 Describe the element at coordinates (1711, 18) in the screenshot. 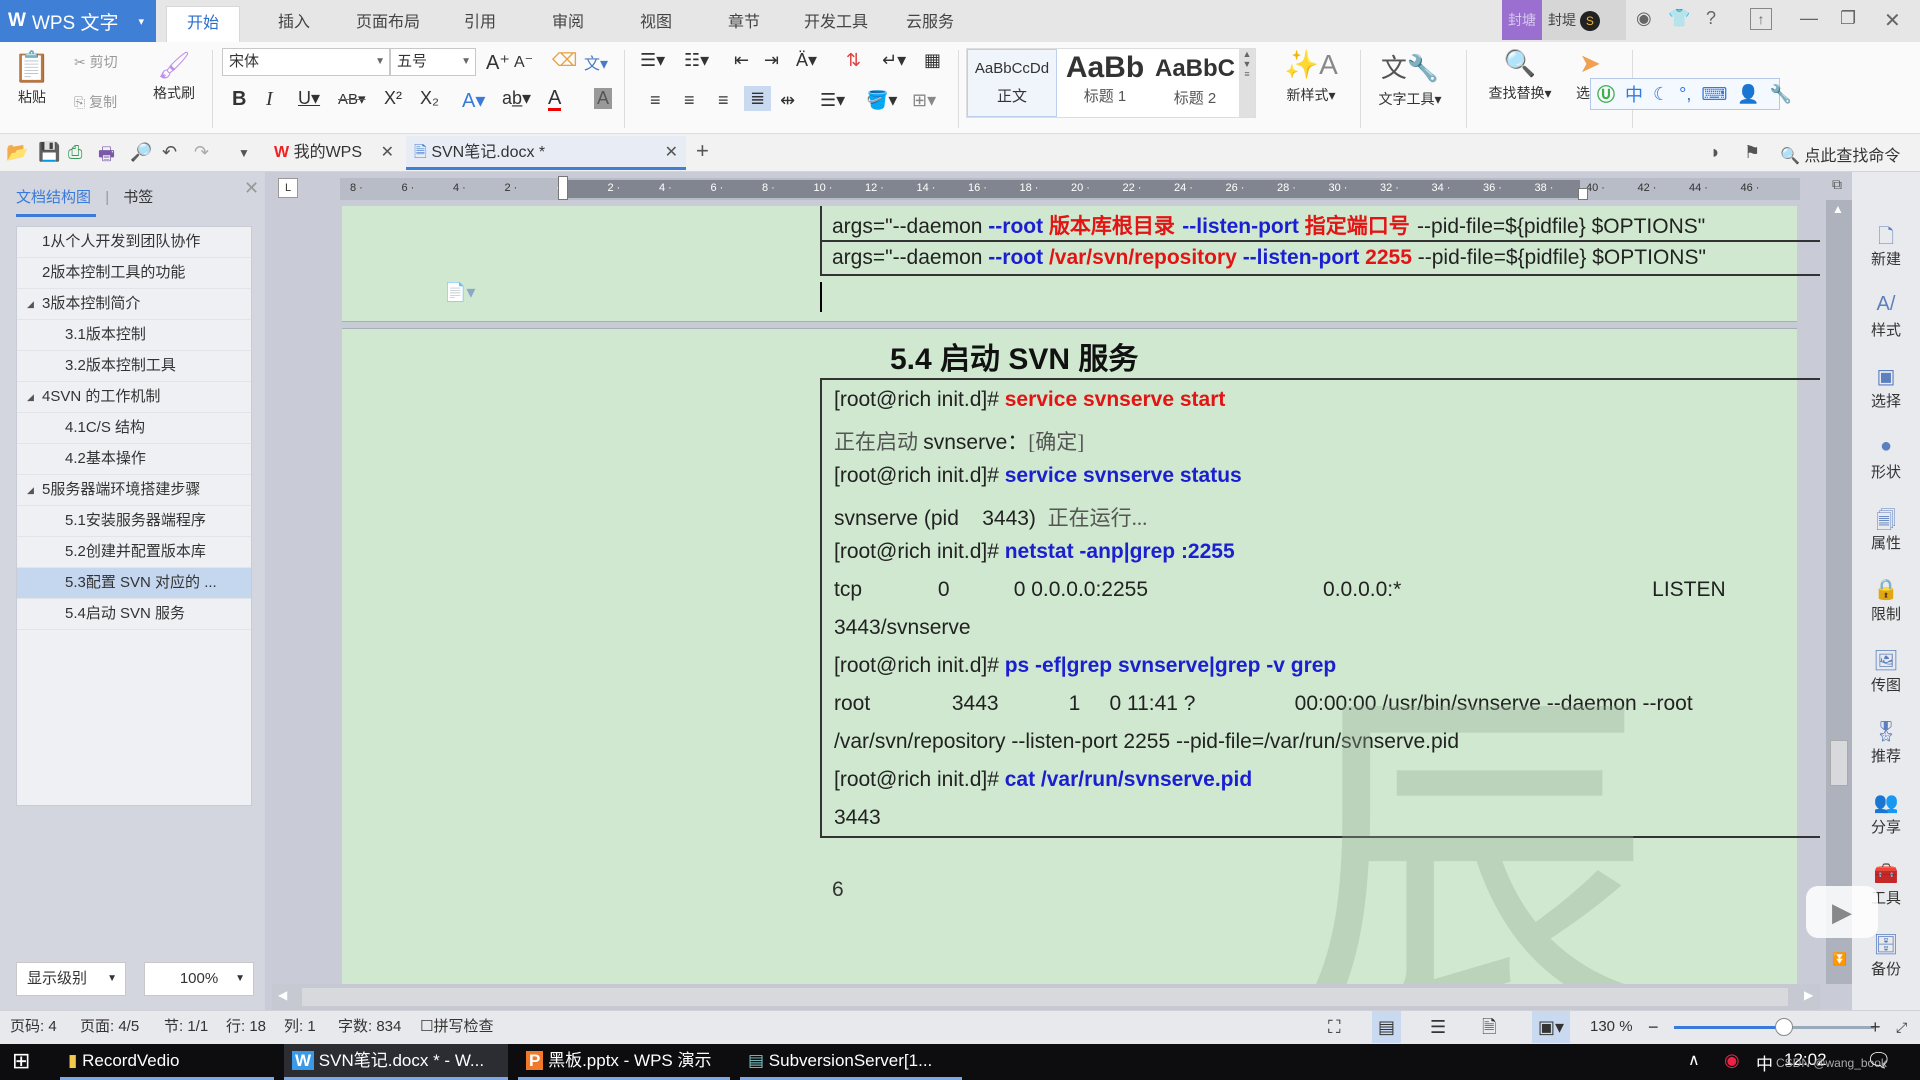

I see `help-icon: ?` at that location.